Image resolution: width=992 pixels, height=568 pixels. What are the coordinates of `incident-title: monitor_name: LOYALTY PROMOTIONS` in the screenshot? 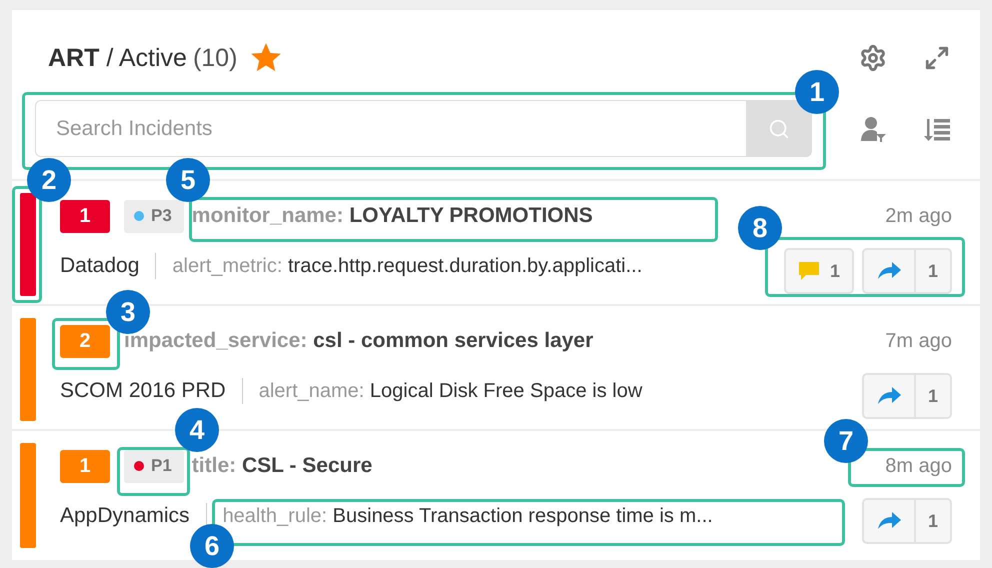 It's located at (392, 216).